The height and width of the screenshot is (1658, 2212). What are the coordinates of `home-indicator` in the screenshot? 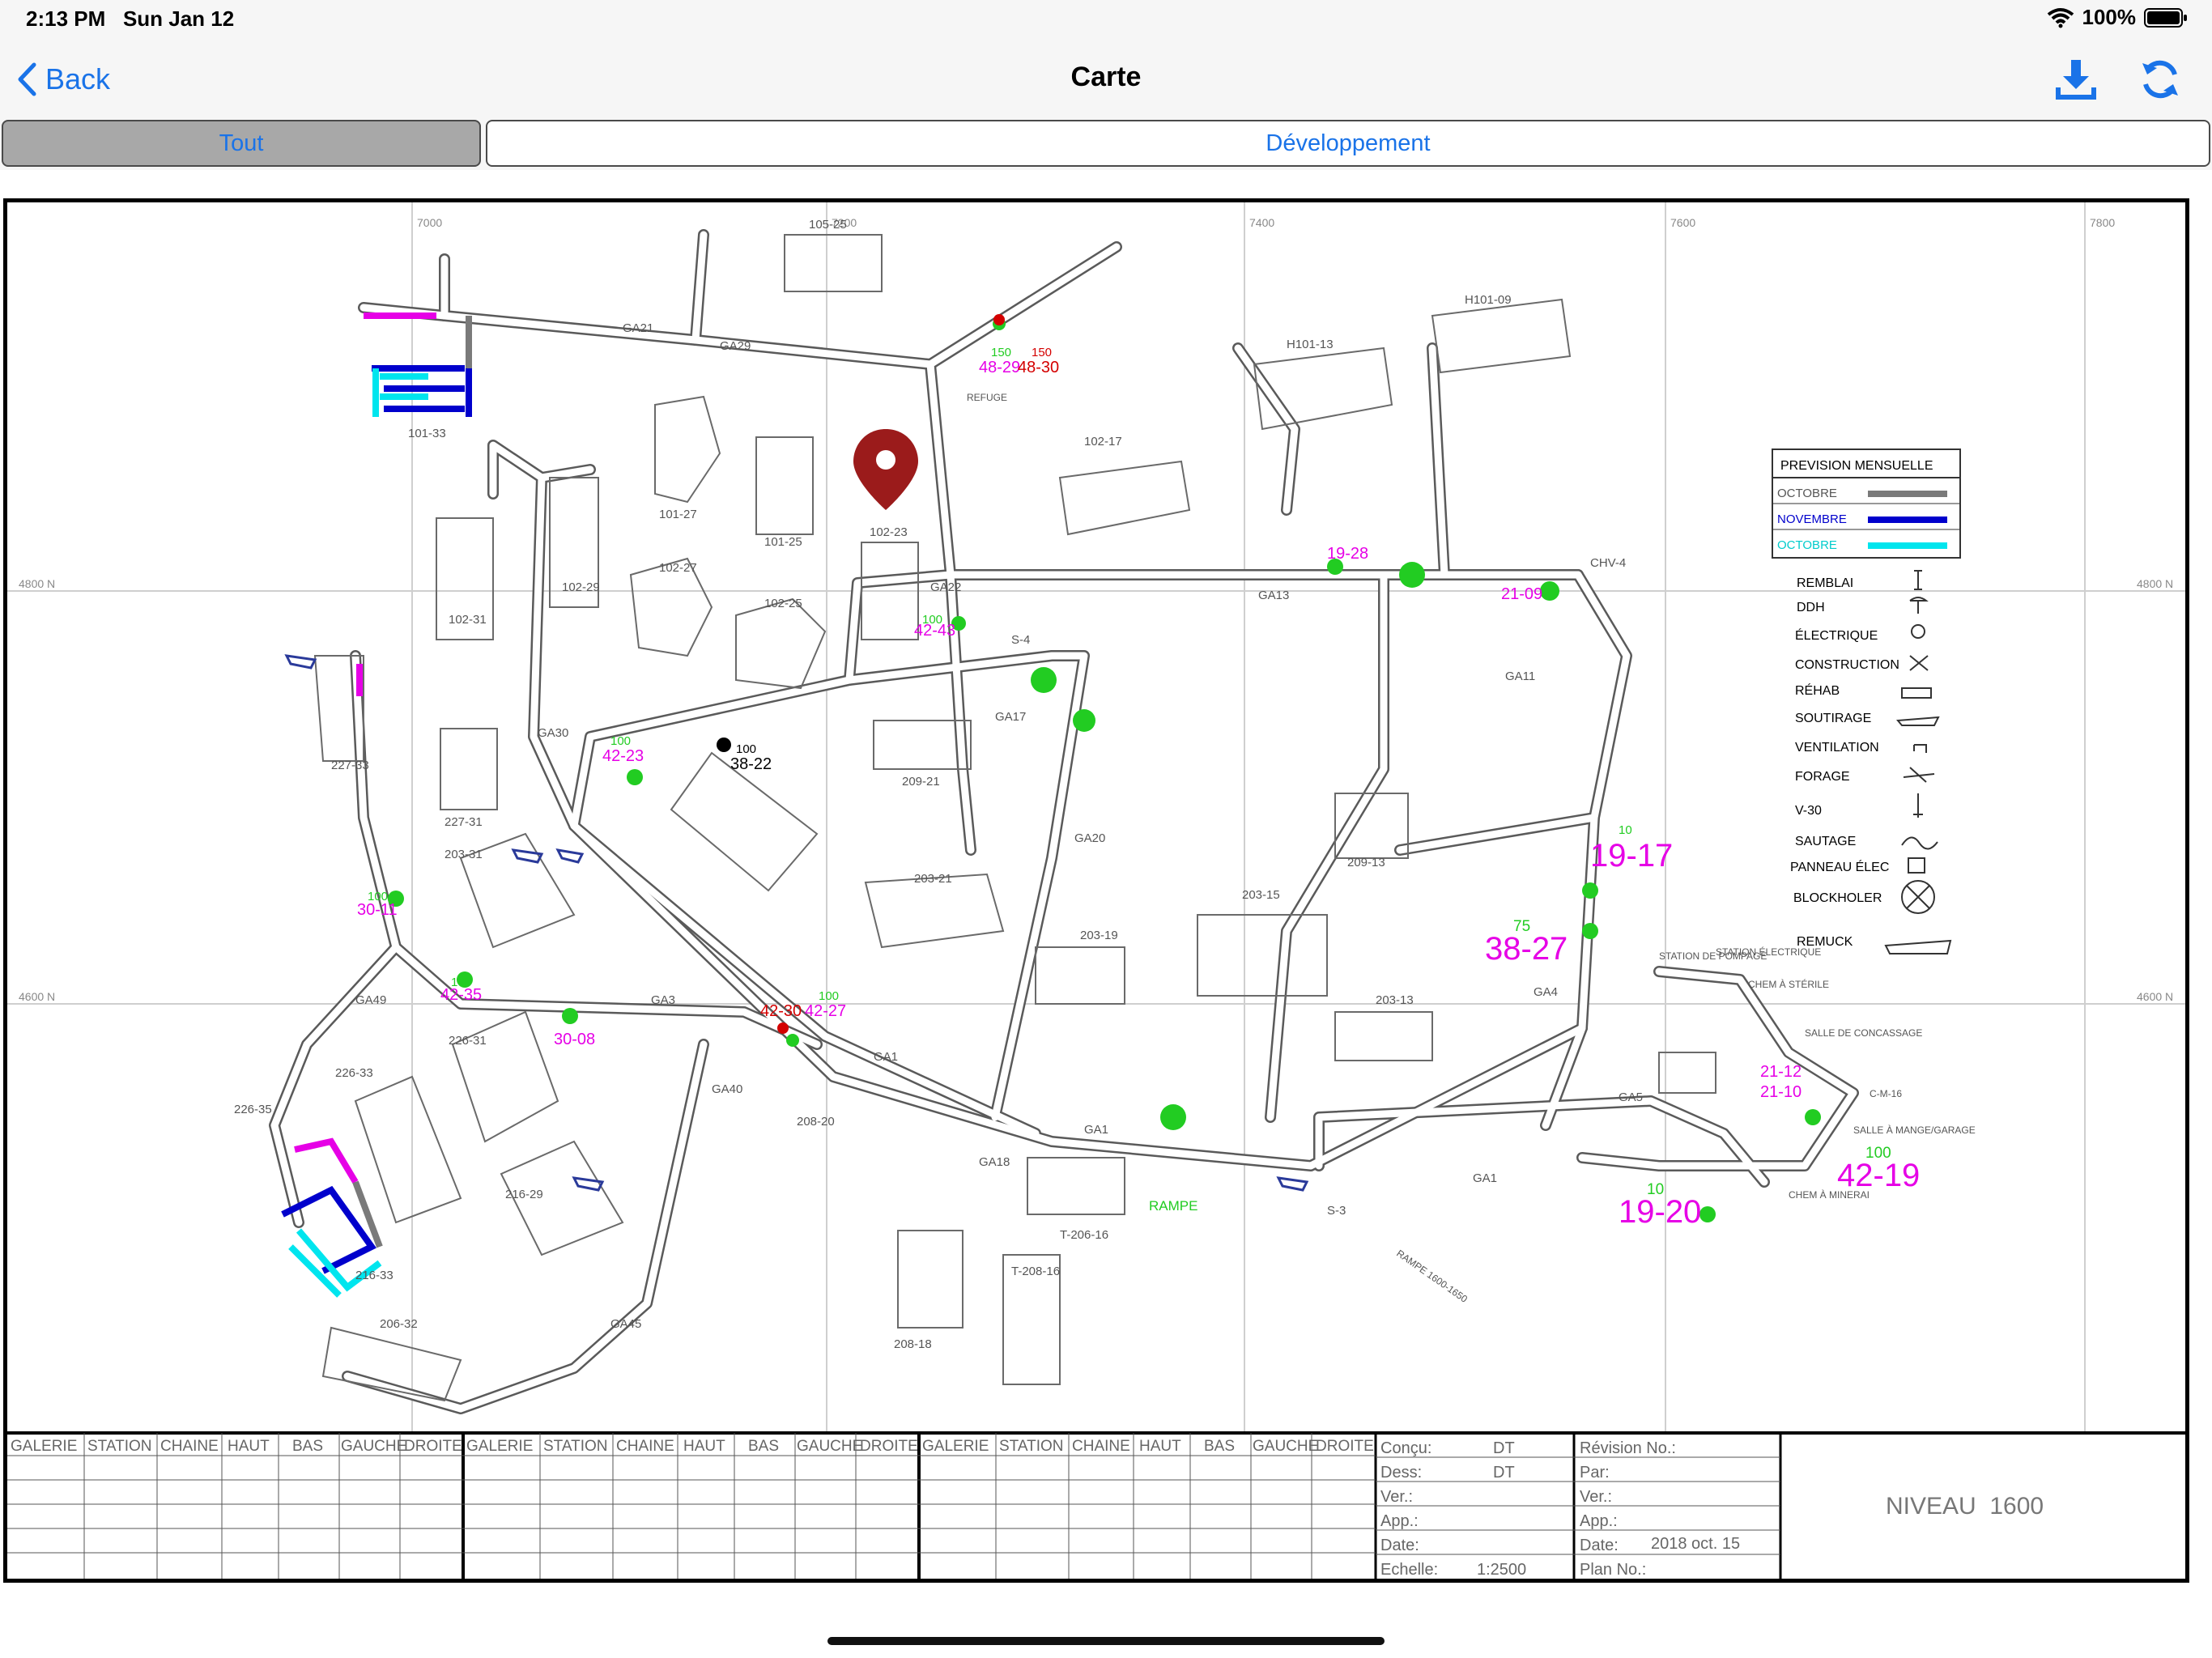 It's located at (1106, 1641).